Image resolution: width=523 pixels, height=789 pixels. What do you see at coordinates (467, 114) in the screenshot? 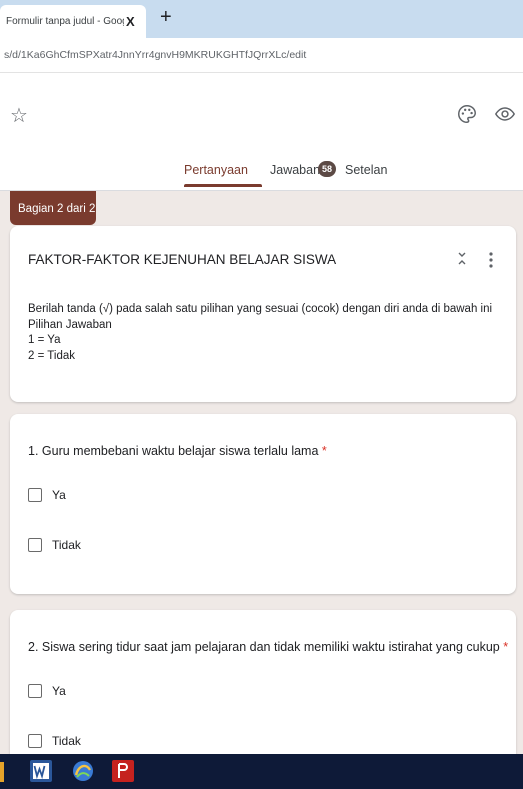
I see `palette-icon` at bounding box center [467, 114].